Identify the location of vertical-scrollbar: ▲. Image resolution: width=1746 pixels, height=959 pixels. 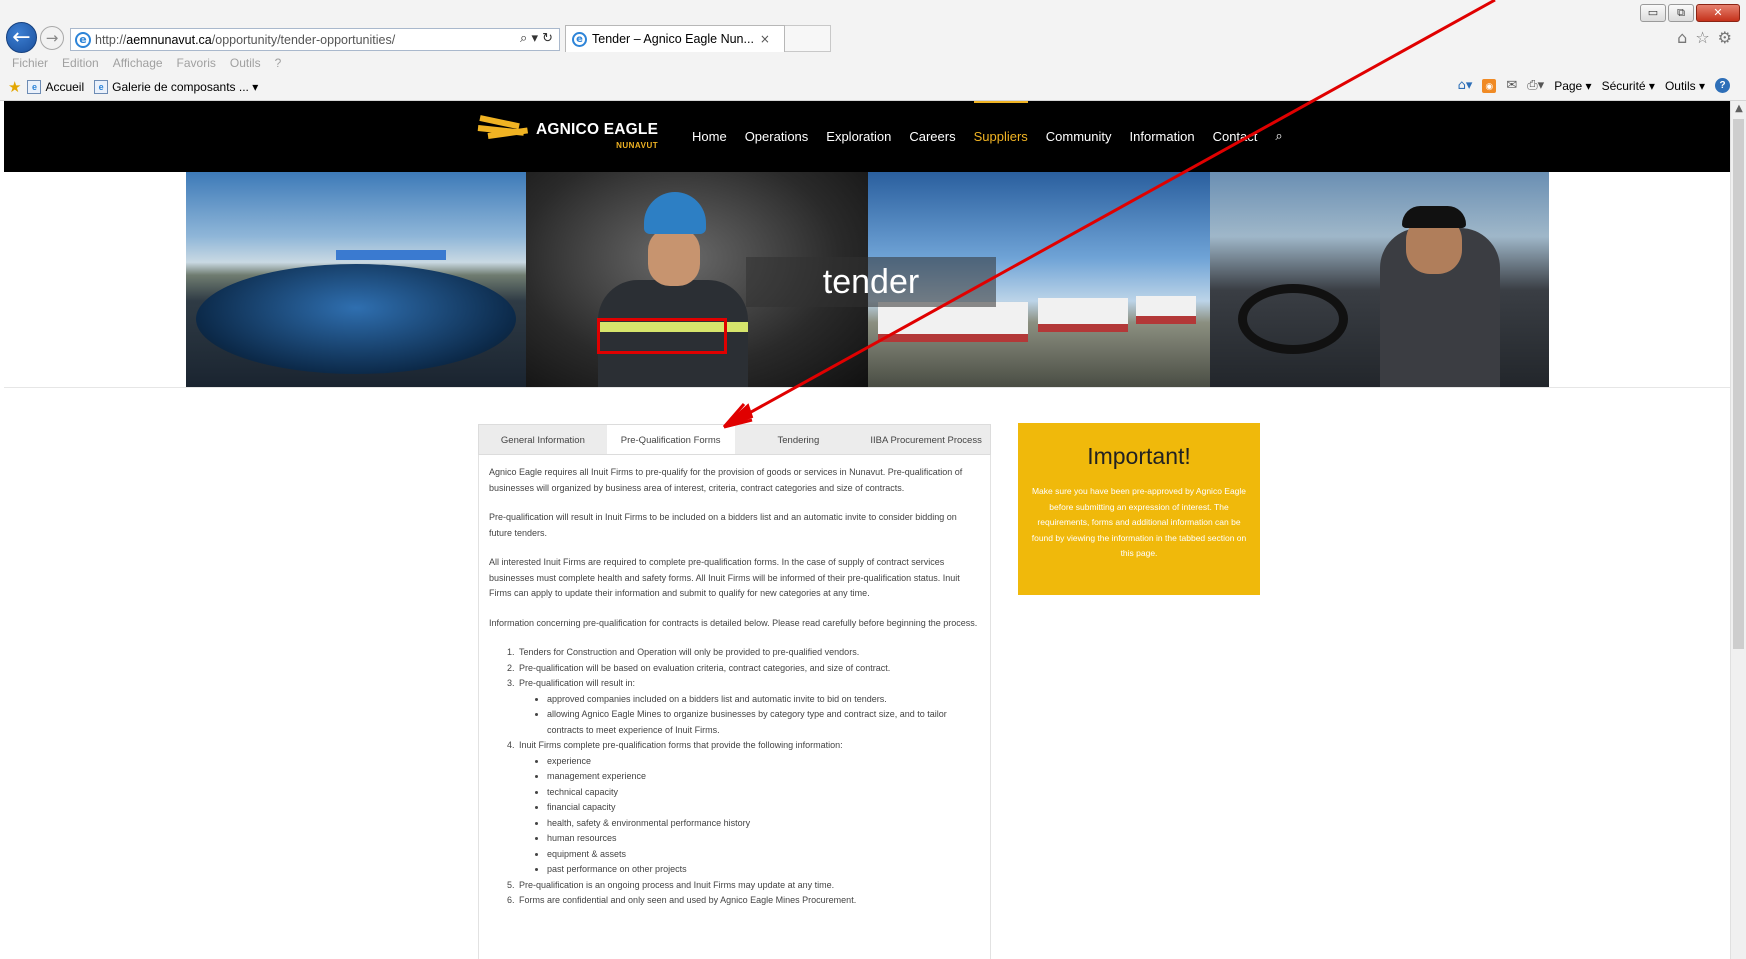
(1738, 530).